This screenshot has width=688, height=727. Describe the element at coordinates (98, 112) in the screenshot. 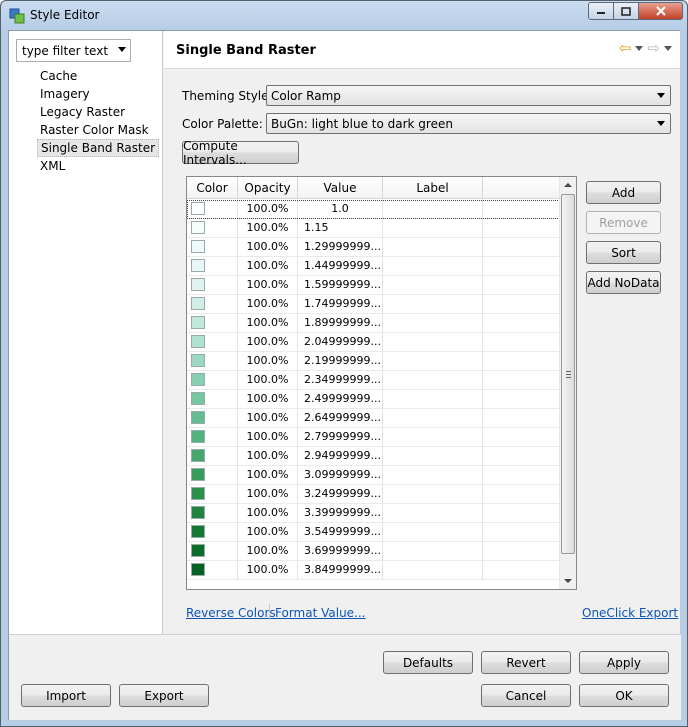

I see `tree-item-legacy-raster: Legacy Raster` at that location.